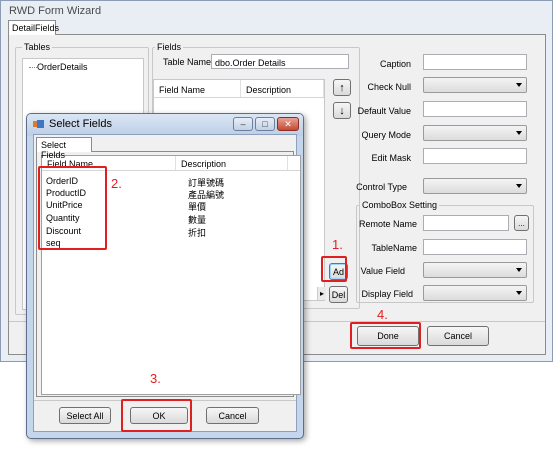 The height and width of the screenshot is (451, 554). I want to click on done-button: Done, so click(388, 336).